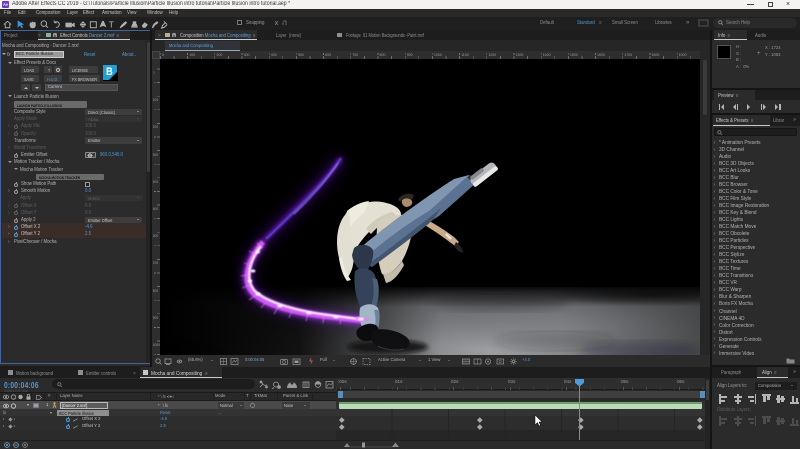  Describe the element at coordinates (111, 24) in the screenshot. I see `svg-text: T` at that location.